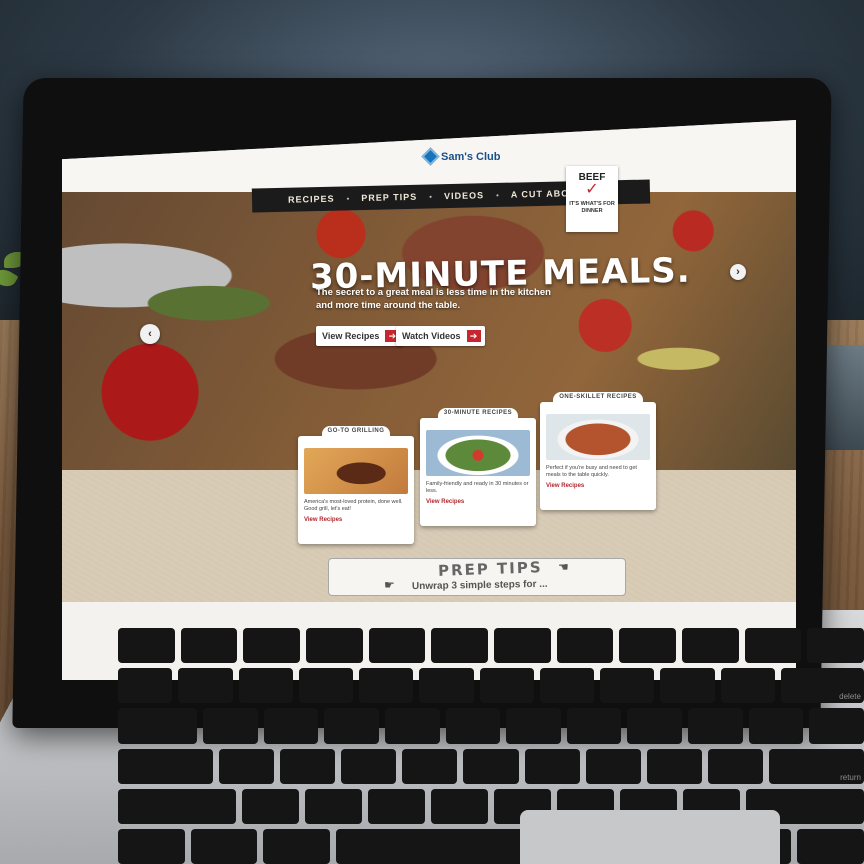 The image size is (864, 864). I want to click on card-title-text: 30-MINUTE RECIPES, so click(478, 413).